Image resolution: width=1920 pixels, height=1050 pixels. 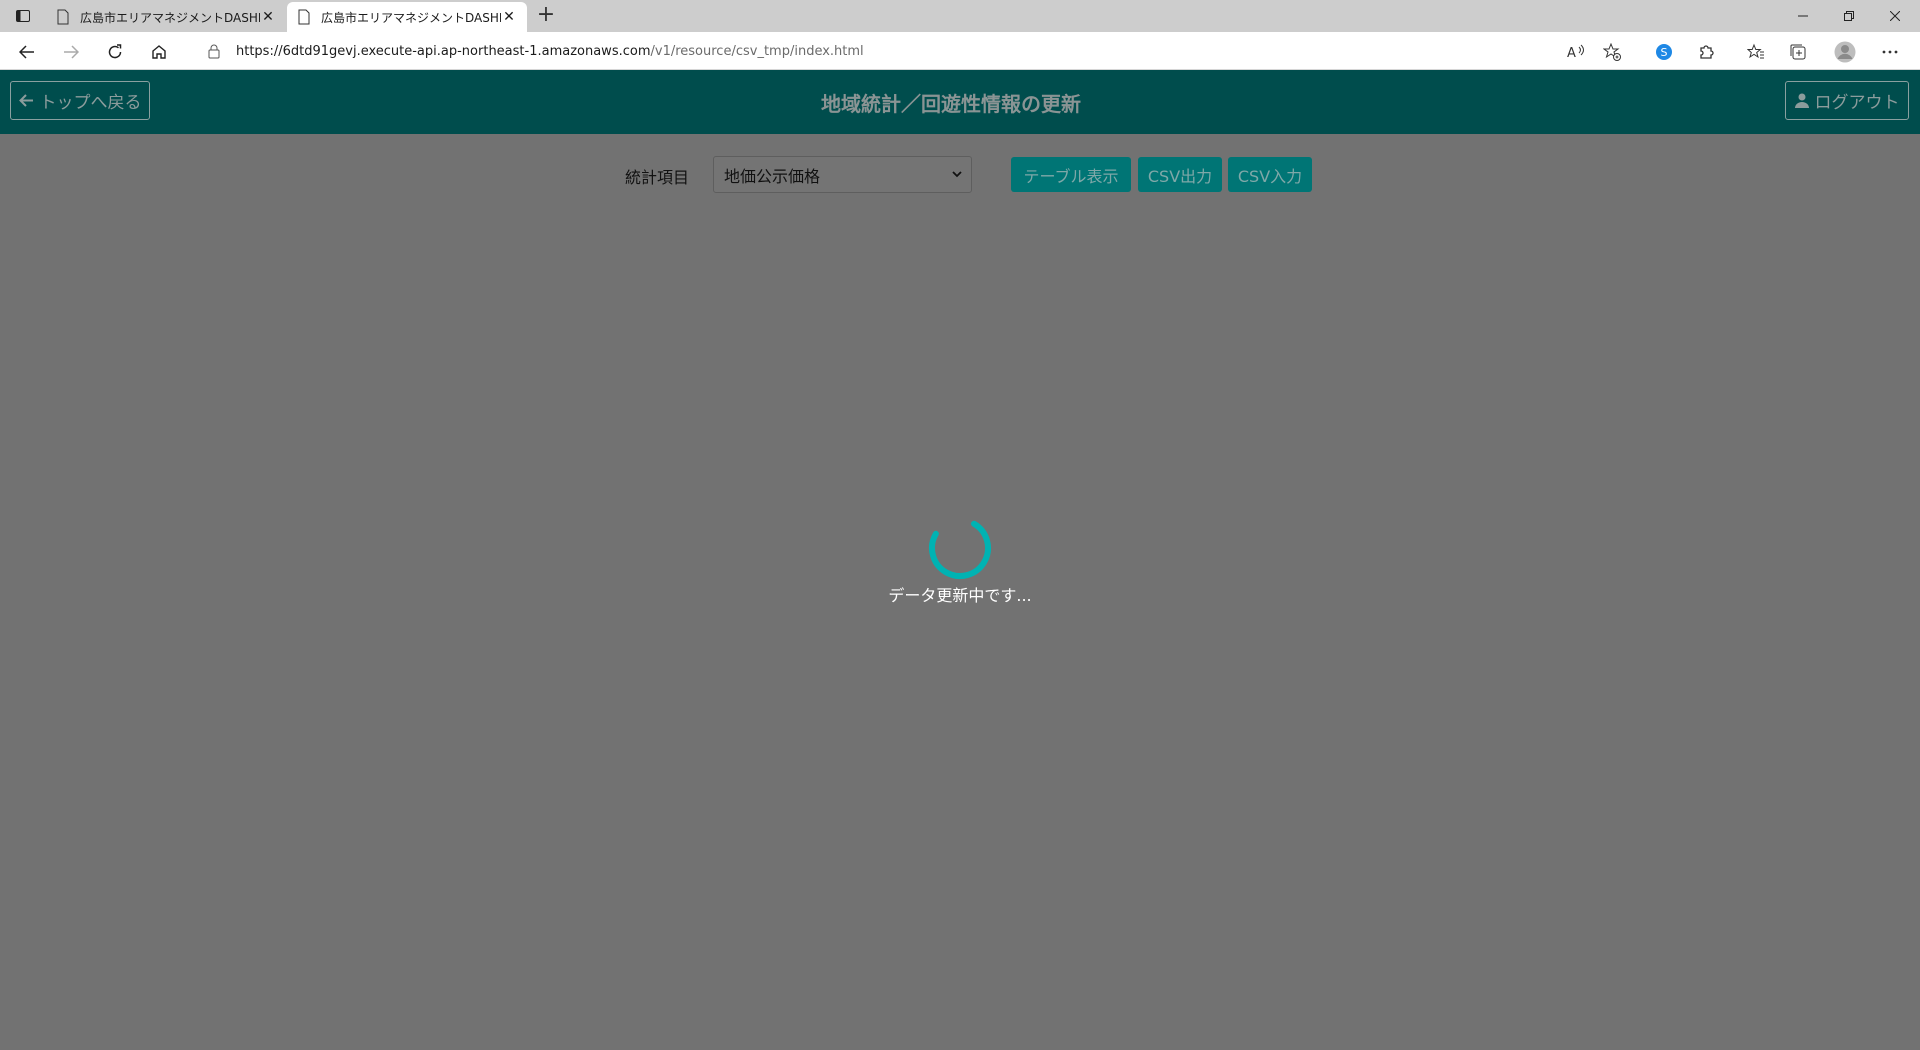 I want to click on home-icon, so click(x=159, y=52).